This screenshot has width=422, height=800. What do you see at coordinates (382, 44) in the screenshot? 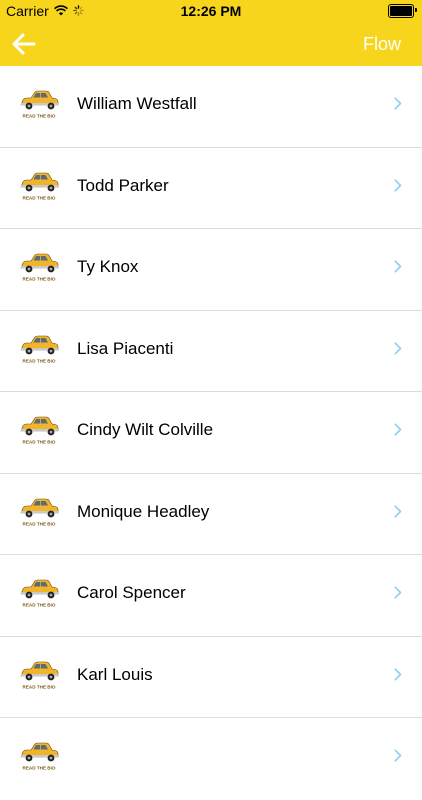
I see `flow-button: Flow` at bounding box center [382, 44].